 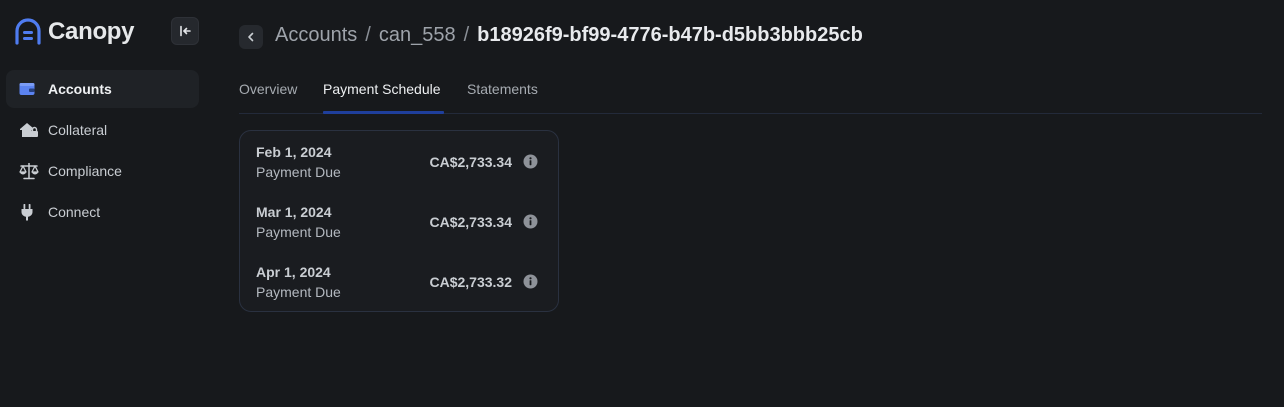 What do you see at coordinates (29, 171) in the screenshot?
I see `scale-icon` at bounding box center [29, 171].